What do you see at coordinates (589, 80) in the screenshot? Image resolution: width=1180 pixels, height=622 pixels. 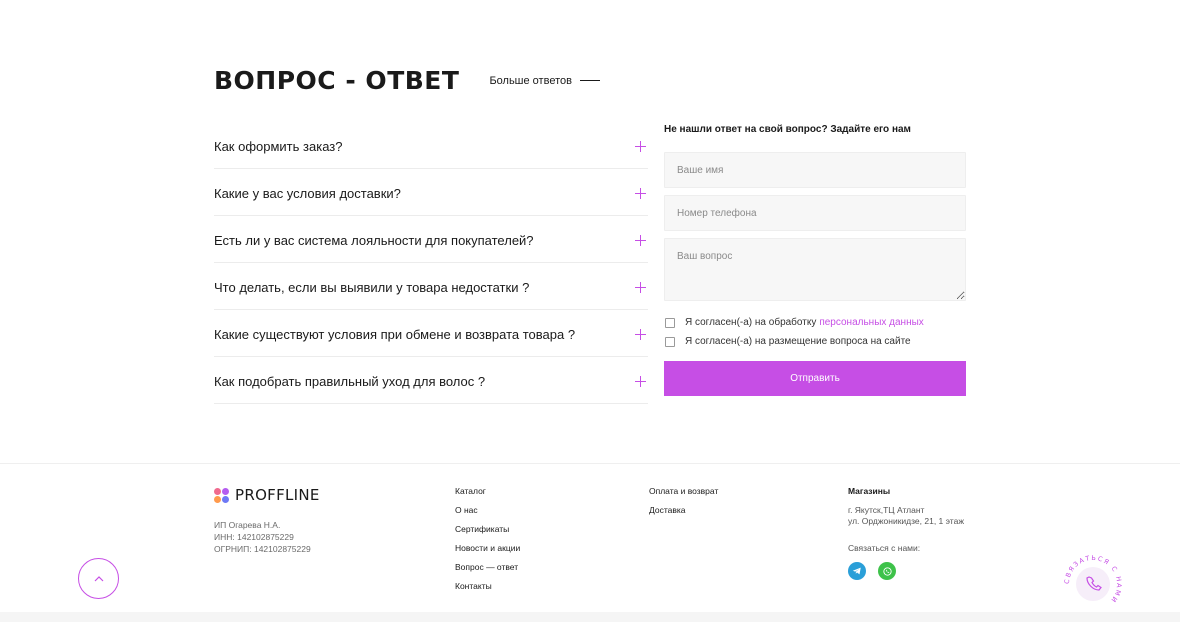 I see `arrow-line-icon` at bounding box center [589, 80].